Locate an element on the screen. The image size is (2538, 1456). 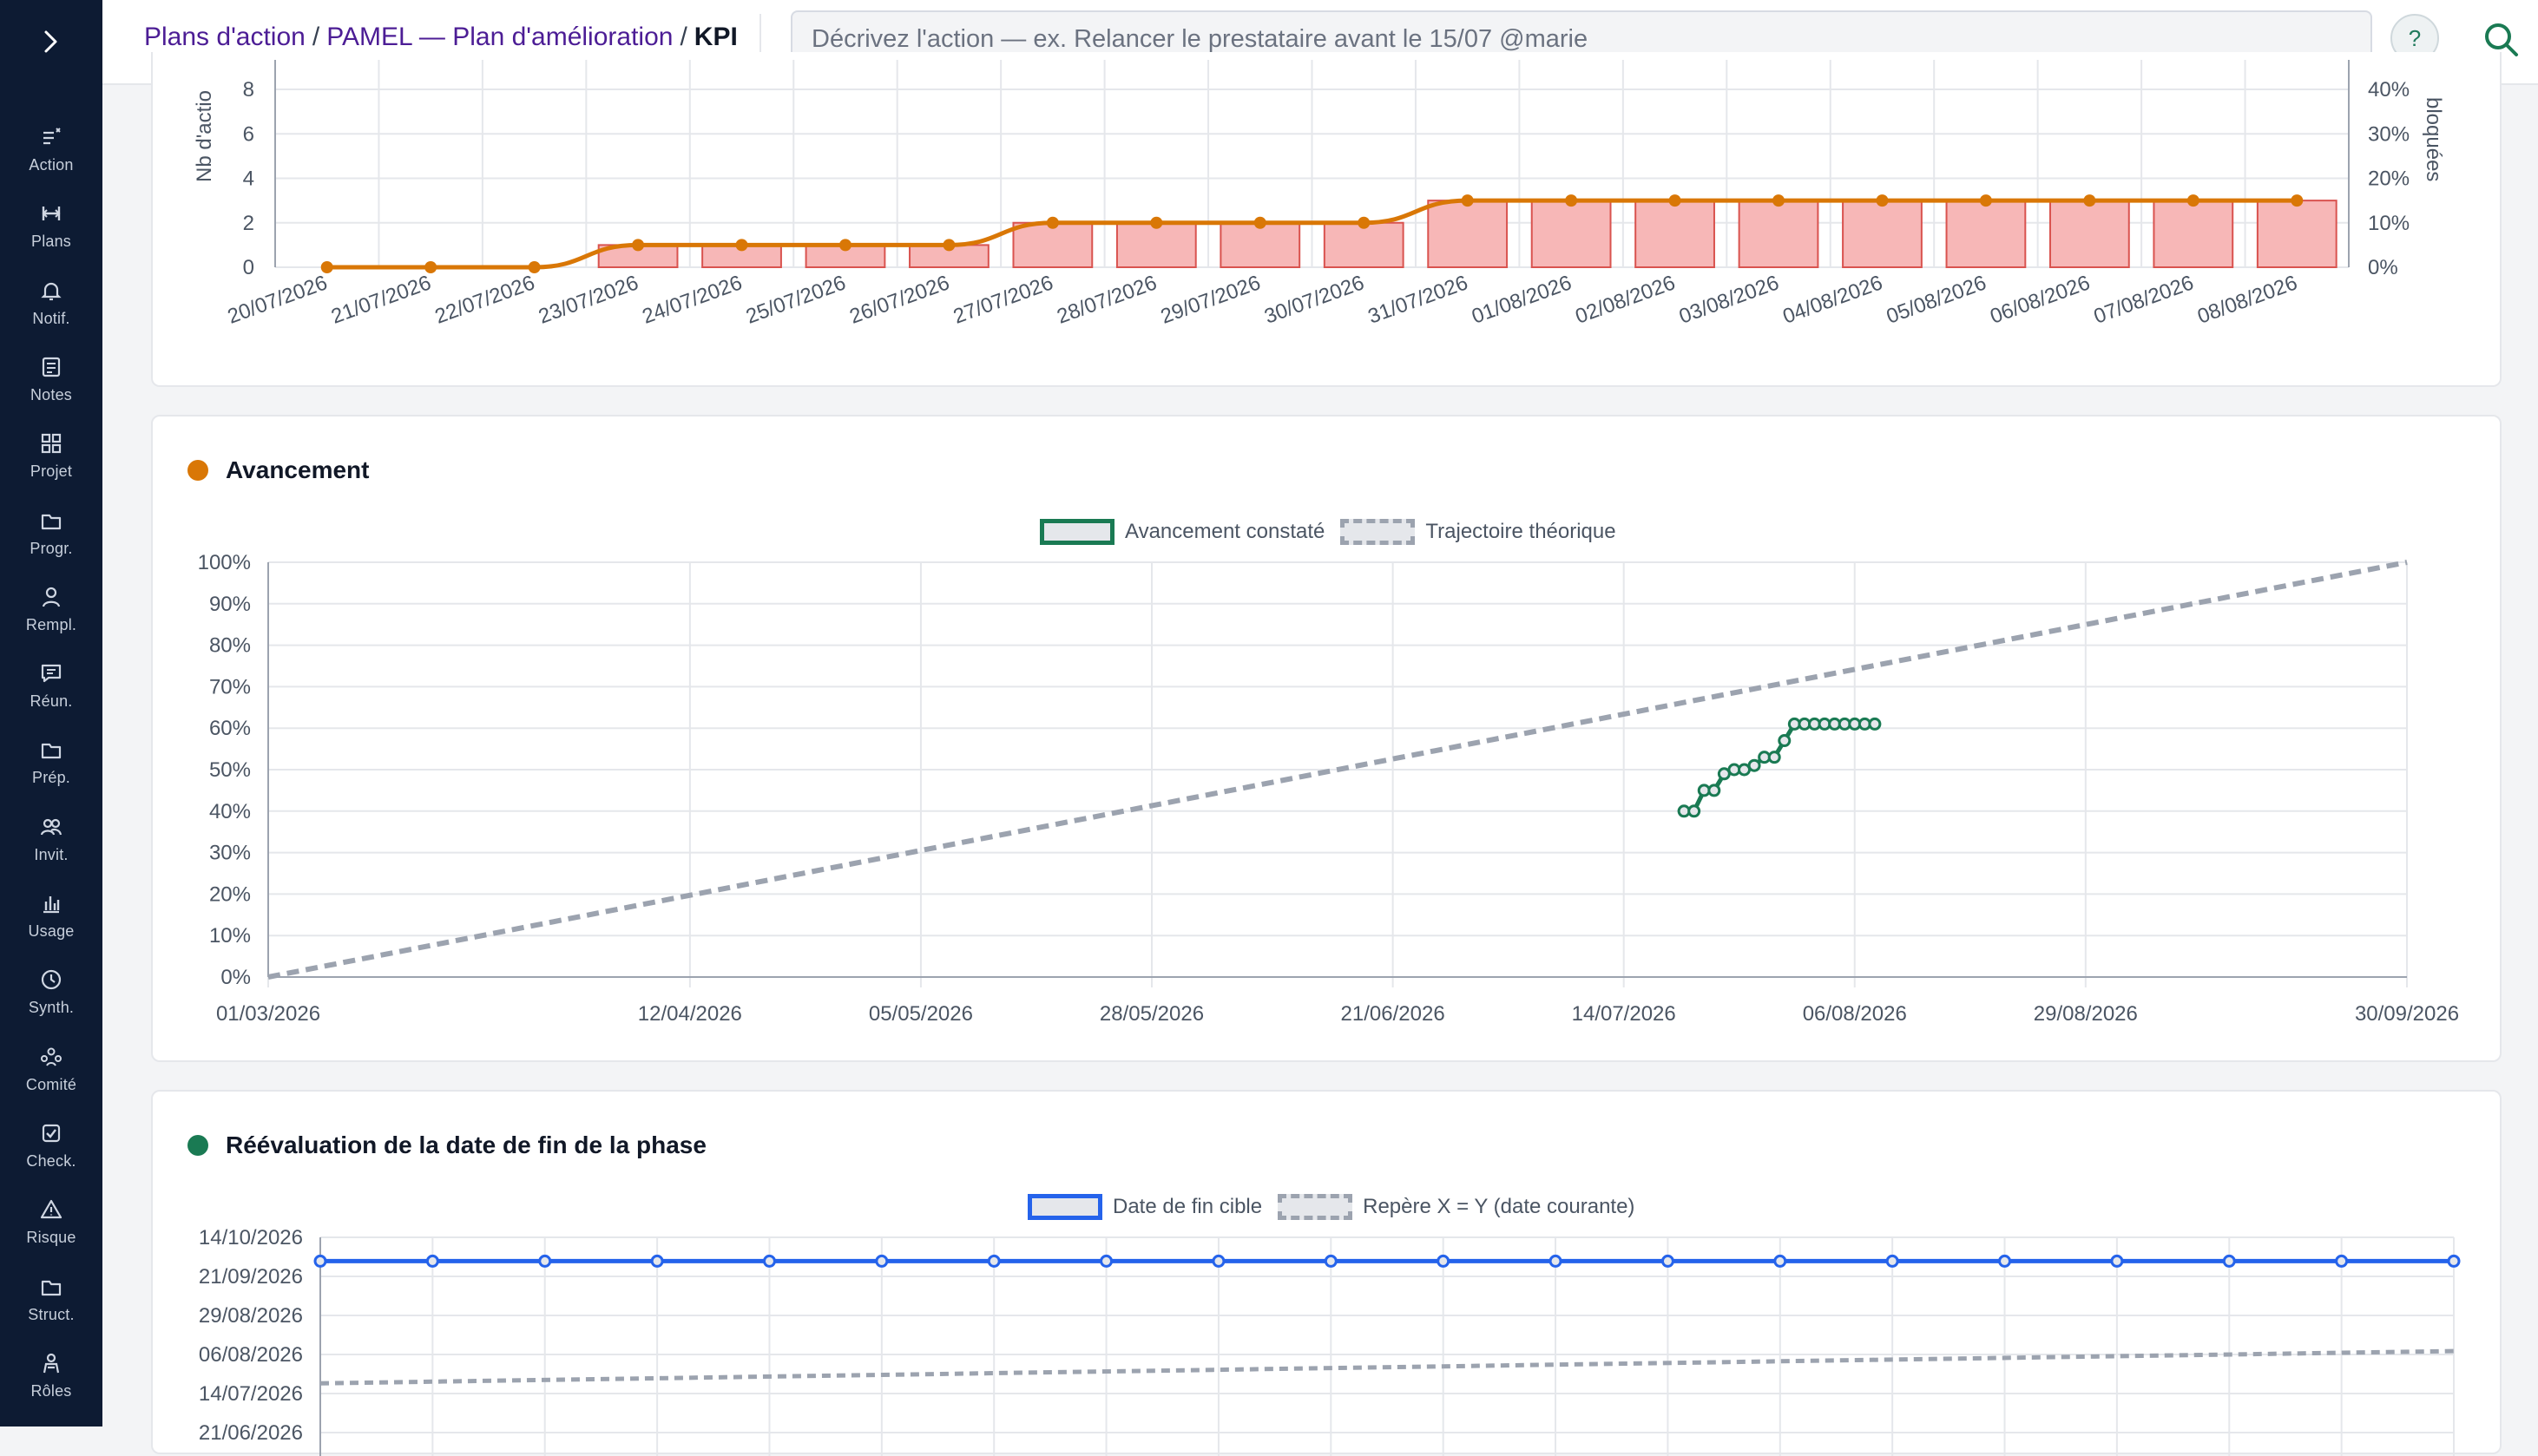
sidebar-item-label: Check. is located at coordinates (51, 1160).